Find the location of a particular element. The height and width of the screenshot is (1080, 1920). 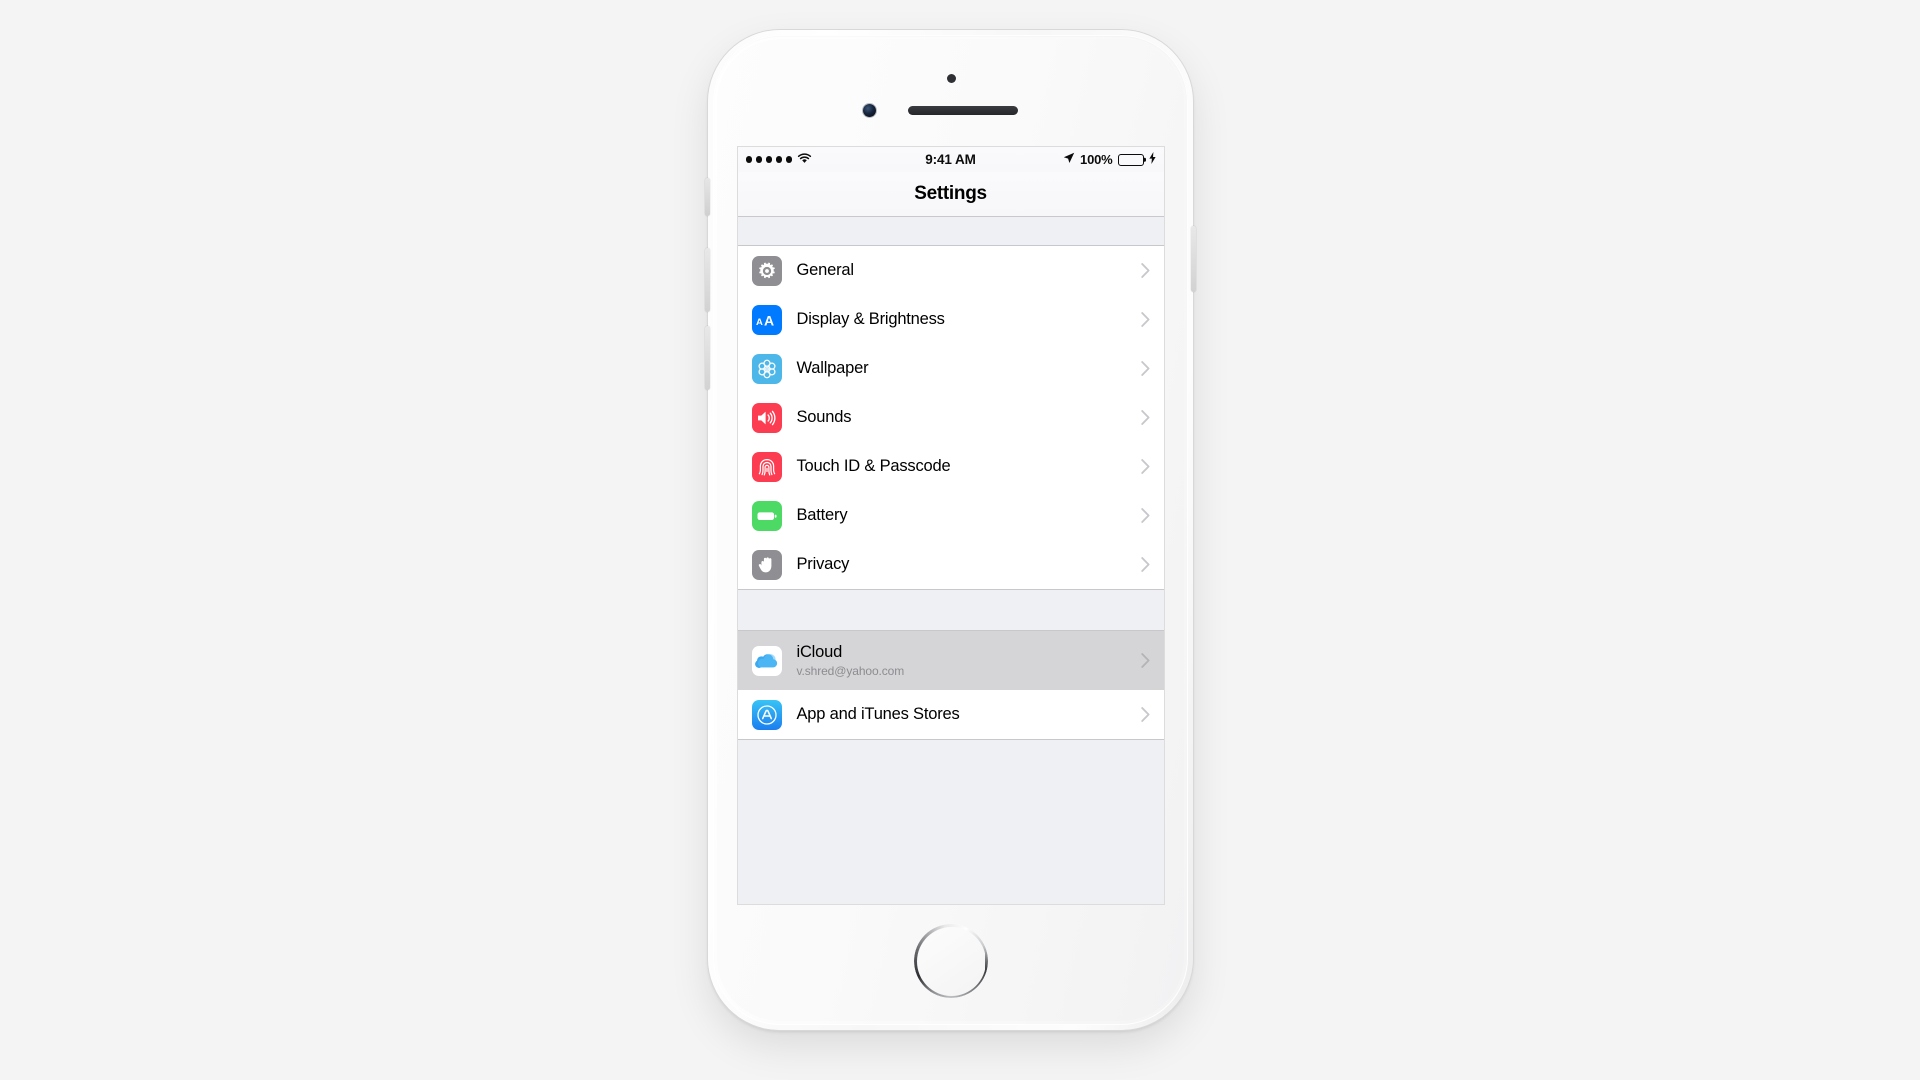

navigation-bar: Settings is located at coordinates (950, 194).